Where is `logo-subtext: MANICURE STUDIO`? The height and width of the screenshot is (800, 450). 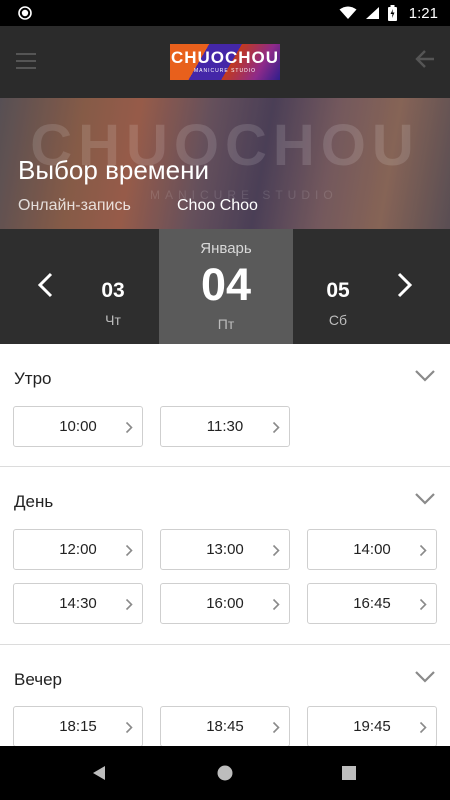
logo-subtext: MANICURE STUDIO is located at coordinates (225, 71).